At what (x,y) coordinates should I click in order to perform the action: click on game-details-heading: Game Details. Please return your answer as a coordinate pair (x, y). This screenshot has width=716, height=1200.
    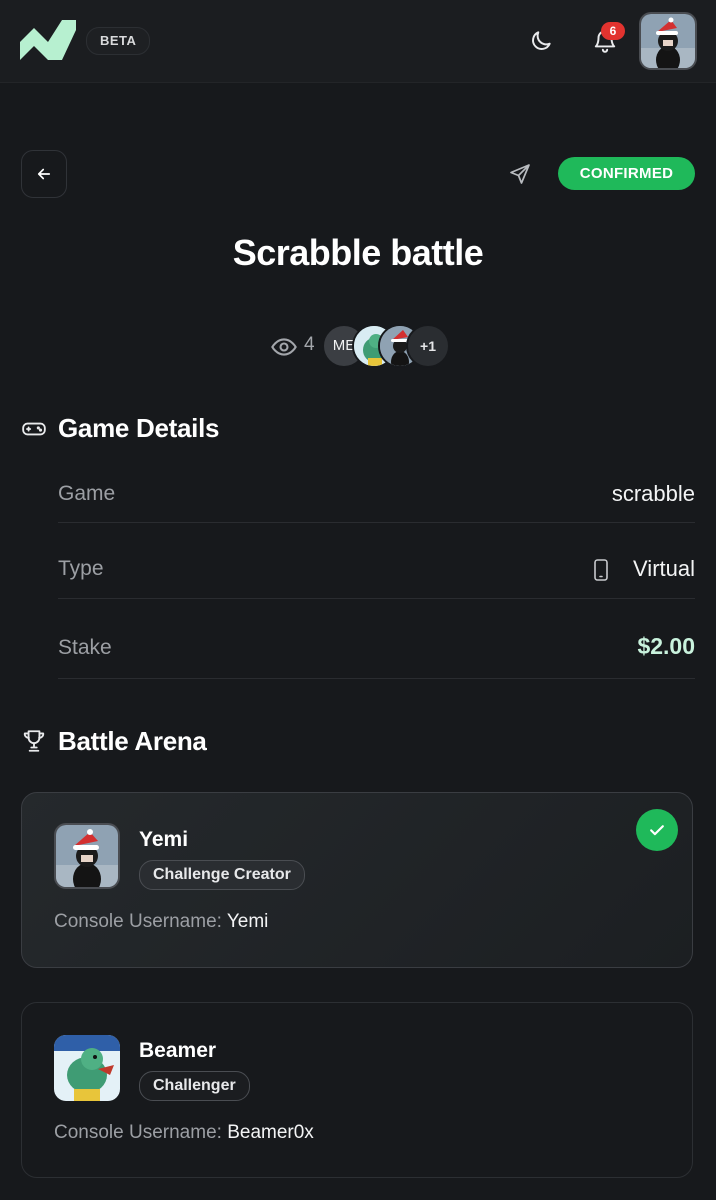
    Looking at the image, I should click on (139, 428).